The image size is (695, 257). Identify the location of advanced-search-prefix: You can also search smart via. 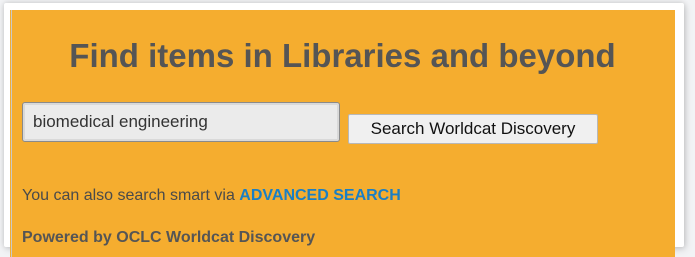
(131, 195).